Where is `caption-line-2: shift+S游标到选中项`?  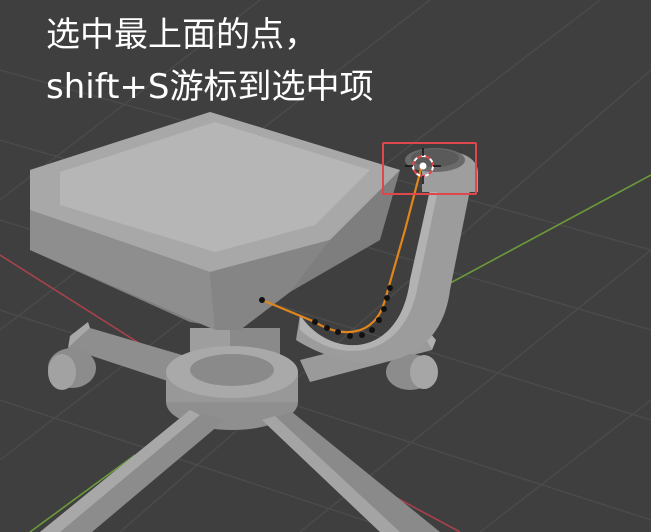 caption-line-2: shift+S游标到选中项 is located at coordinates (210, 87).